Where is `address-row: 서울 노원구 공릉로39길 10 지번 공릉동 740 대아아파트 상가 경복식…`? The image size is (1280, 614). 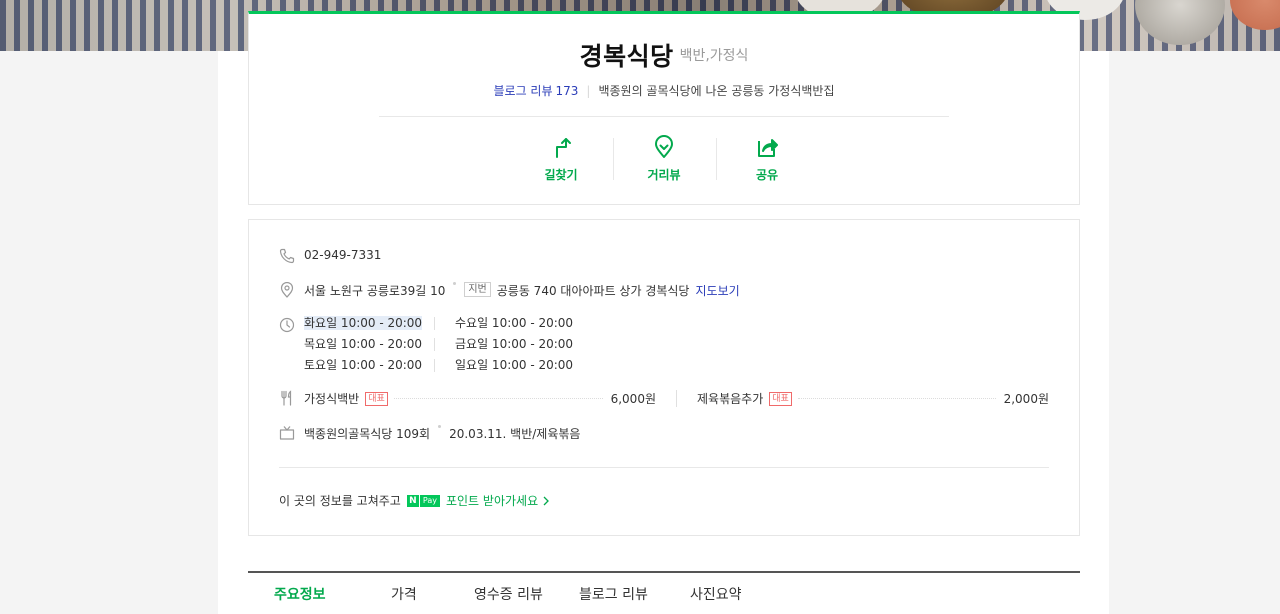
address-row: 서울 노원구 공릉로39길 10 지번 공릉동 740 대아아파트 상가 경복식… is located at coordinates (509, 290).